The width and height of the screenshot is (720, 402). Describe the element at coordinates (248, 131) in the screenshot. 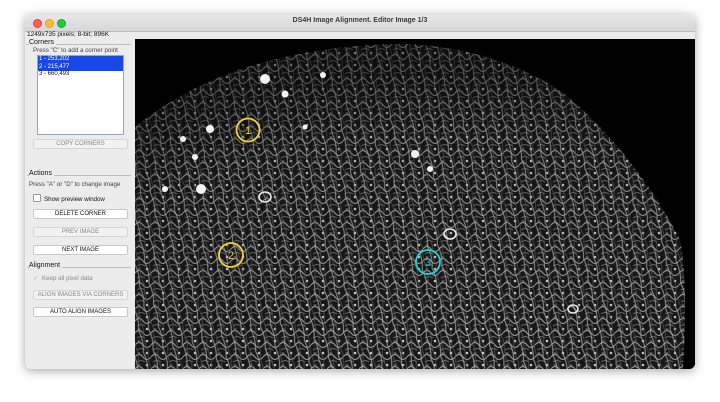

I see `marker-label-1: 1` at that location.